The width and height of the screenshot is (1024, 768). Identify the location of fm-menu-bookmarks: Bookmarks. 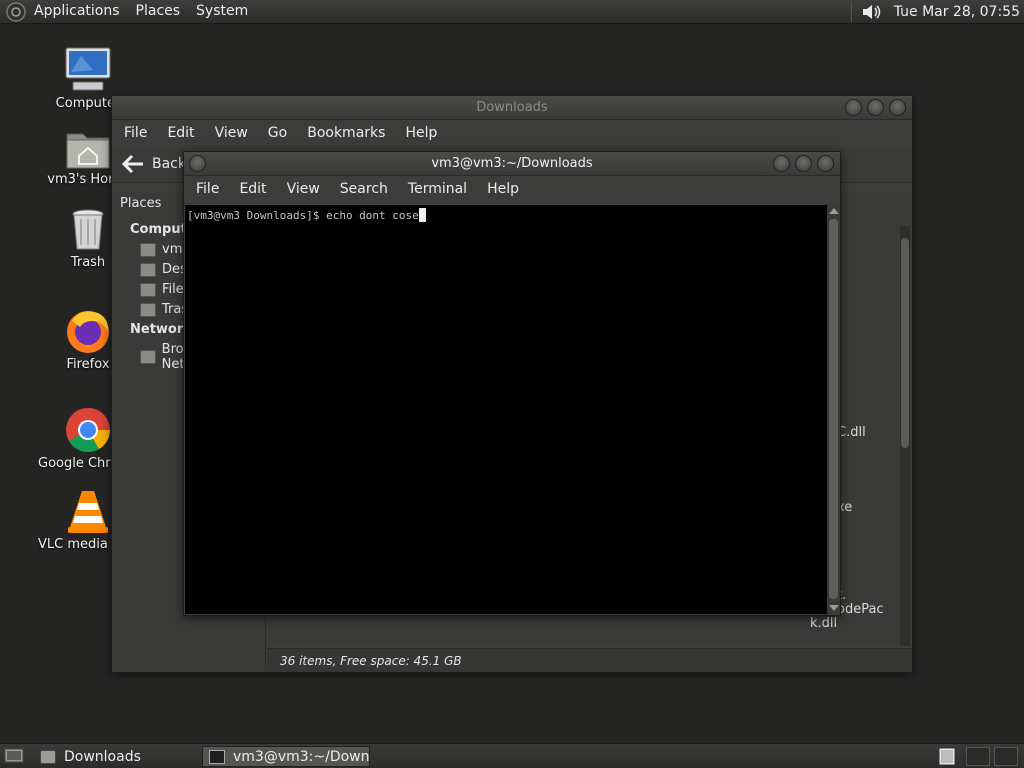
(346, 133).